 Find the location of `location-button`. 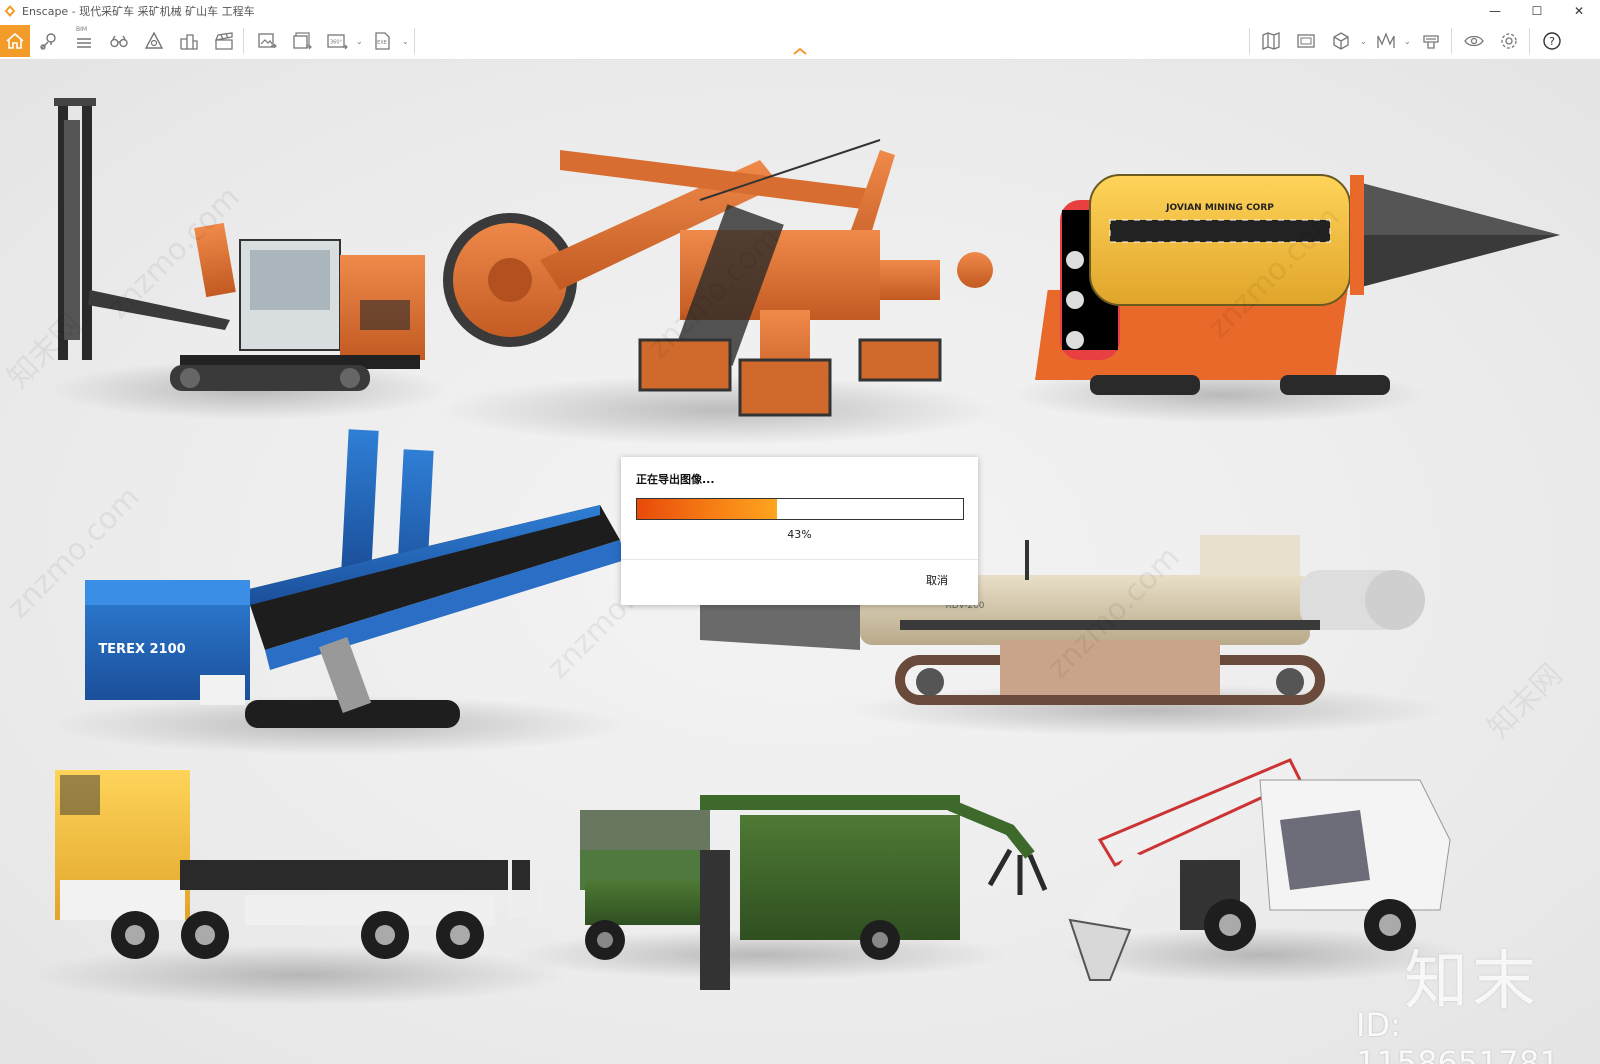

location-button is located at coordinates (49, 41).